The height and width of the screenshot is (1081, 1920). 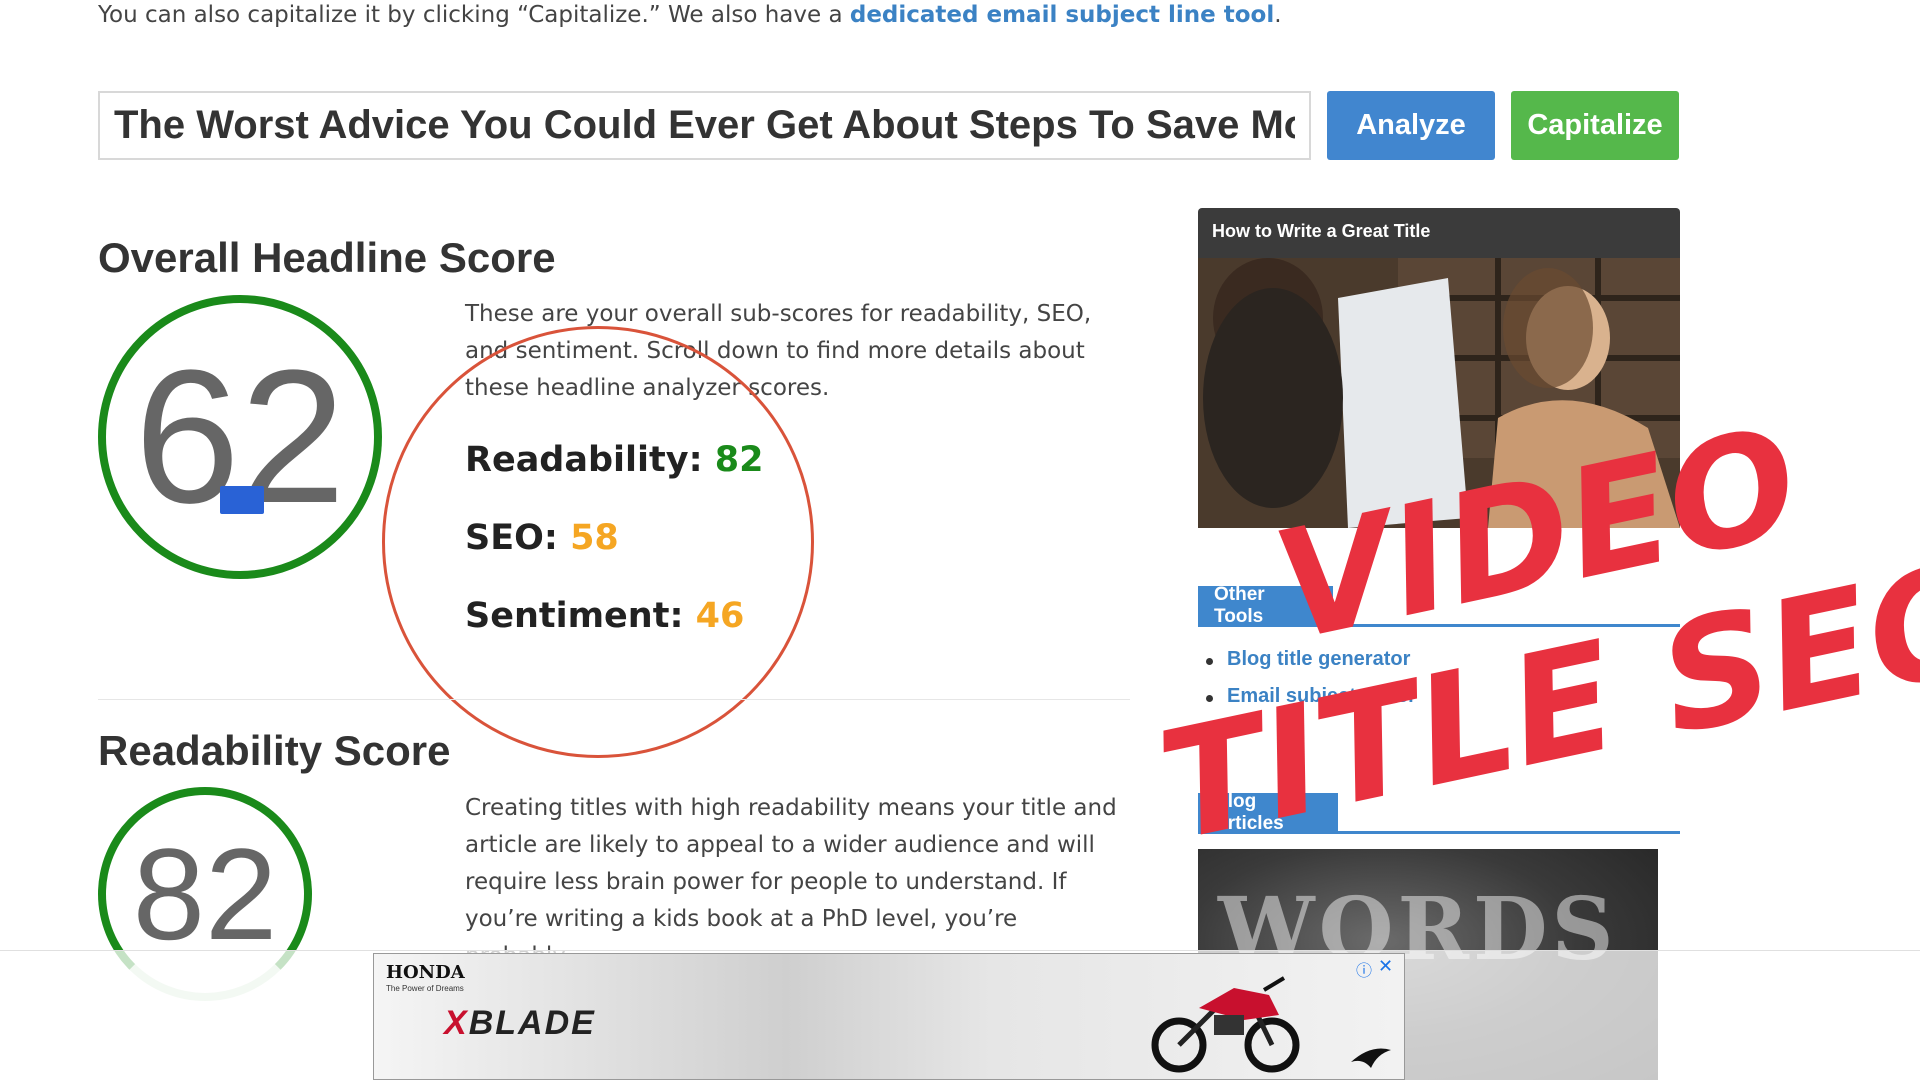 I want to click on email-subject-tool-link: dedicated email subject line tool, so click(x=1062, y=15).